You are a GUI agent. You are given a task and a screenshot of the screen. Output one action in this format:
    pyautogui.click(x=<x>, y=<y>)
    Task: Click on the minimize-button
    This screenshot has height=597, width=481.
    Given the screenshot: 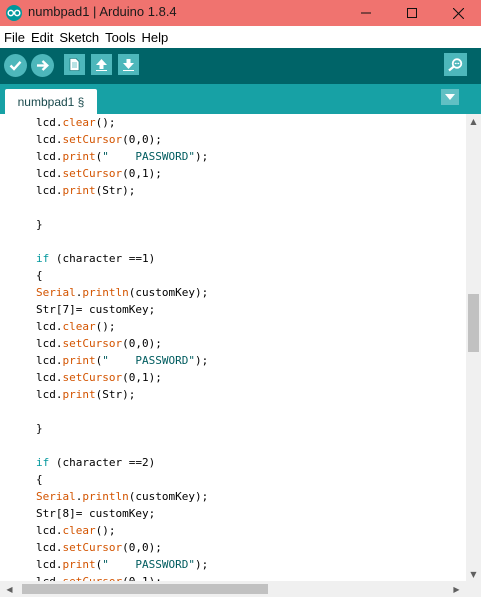 What is the action you would take?
    pyautogui.click(x=366, y=13)
    